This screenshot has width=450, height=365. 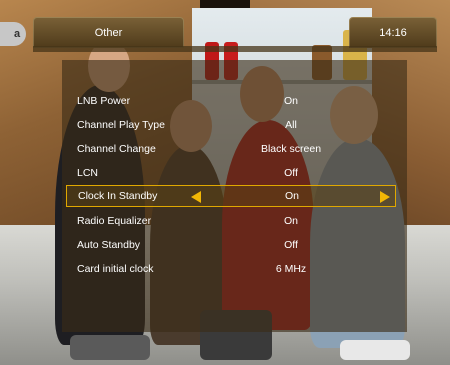 I want to click on clock-tab: 14:16, so click(x=393, y=32).